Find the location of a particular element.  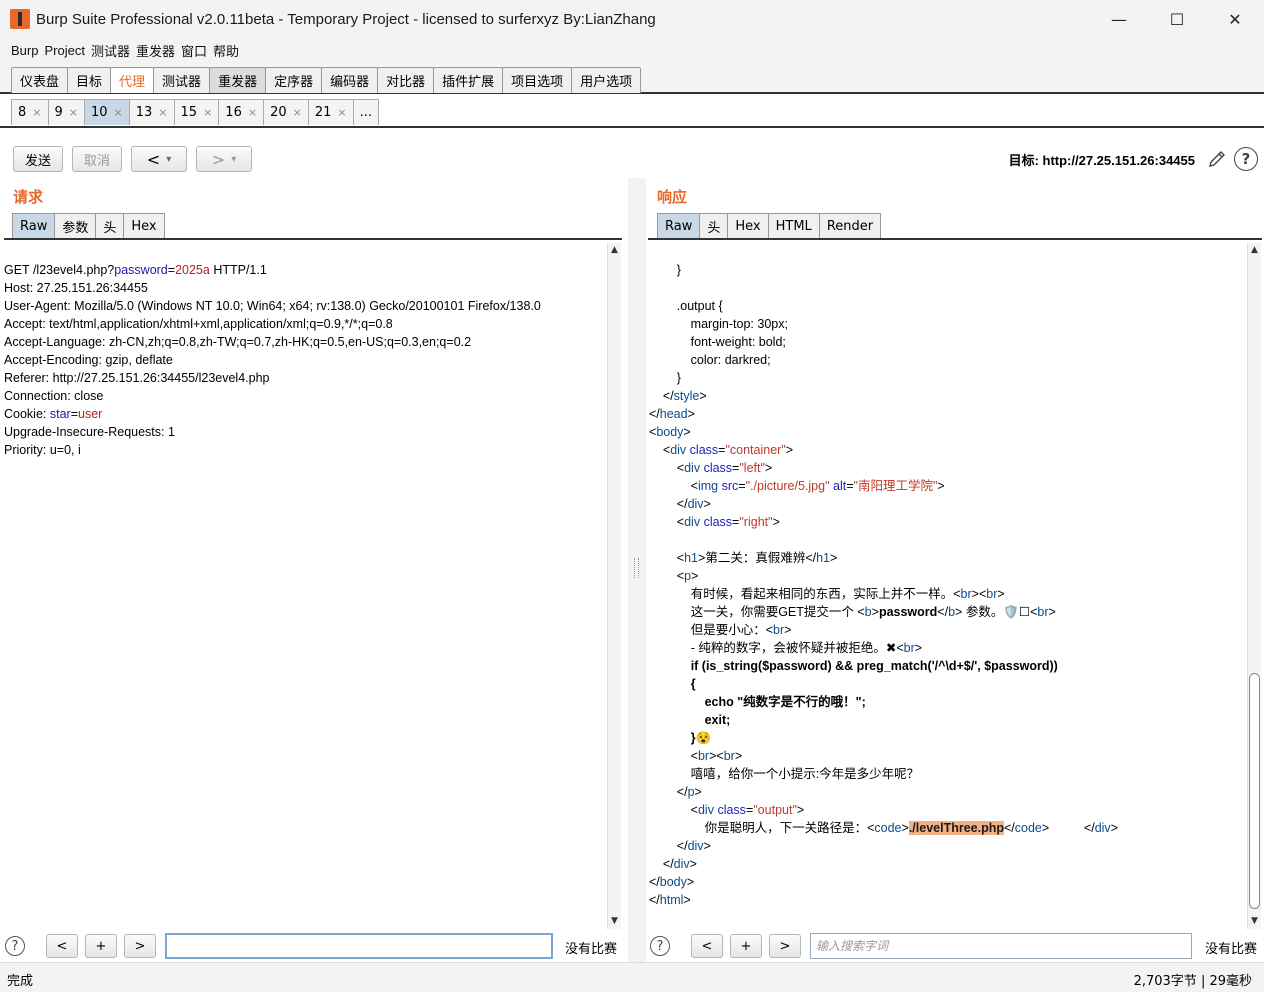

repeater-tab-label: 8 is located at coordinates (22, 112).